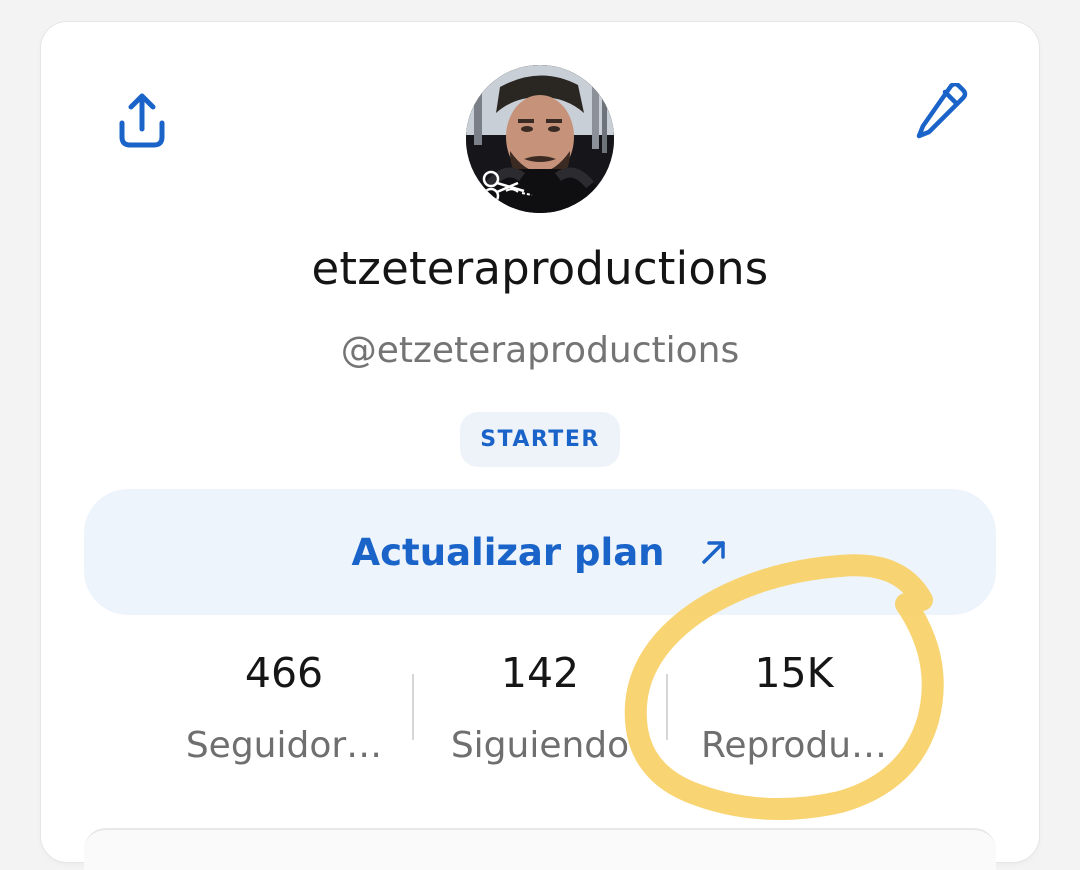 This screenshot has width=1080, height=870. Describe the element at coordinates (540, 708) in the screenshot. I see `following-stat: 142 Siguiendo` at that location.